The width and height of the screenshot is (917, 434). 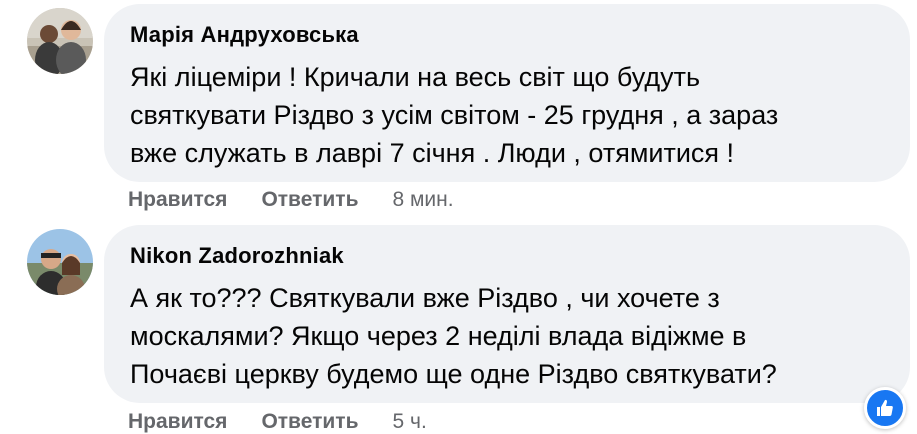 I want to click on comment-timestamp: 8 мин., so click(x=422, y=200).